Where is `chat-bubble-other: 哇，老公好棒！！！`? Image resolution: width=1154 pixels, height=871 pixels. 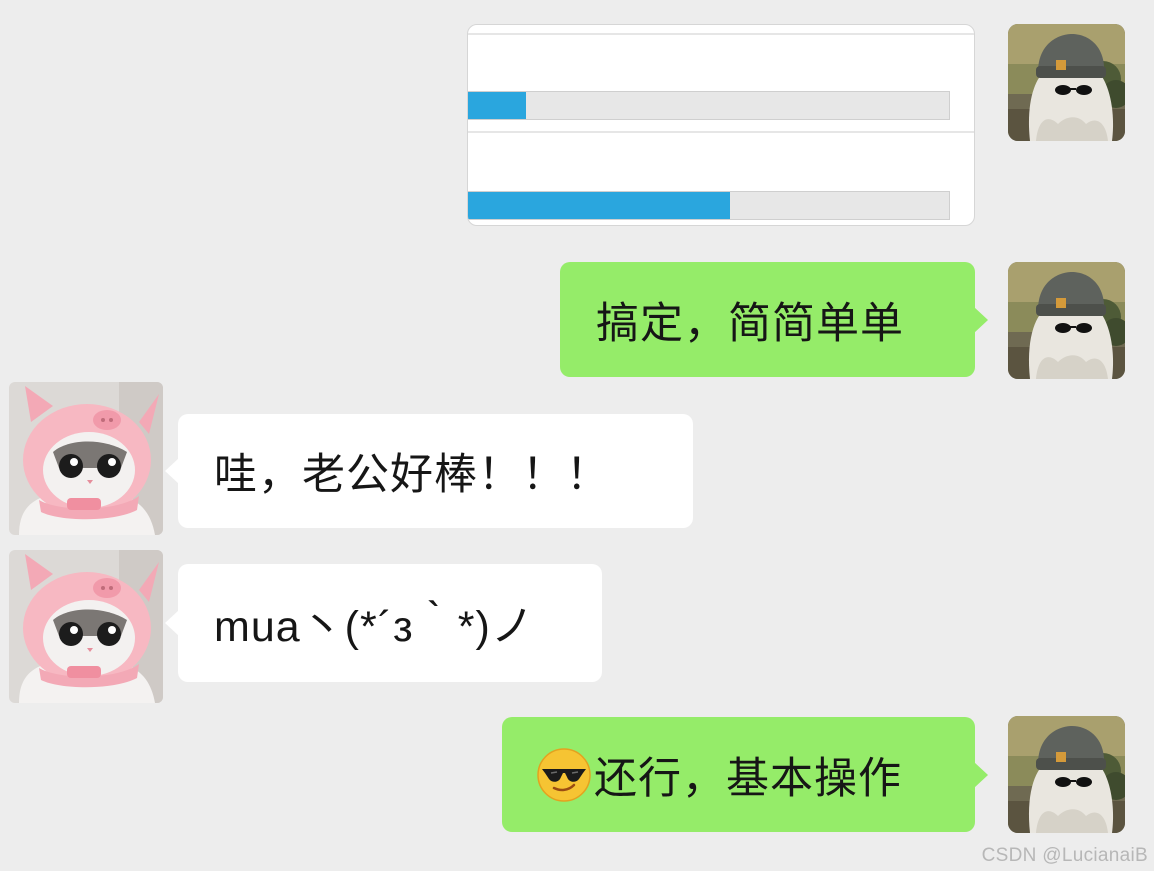
chat-bubble-other: 哇，老公好棒！！！ is located at coordinates (429, 471).